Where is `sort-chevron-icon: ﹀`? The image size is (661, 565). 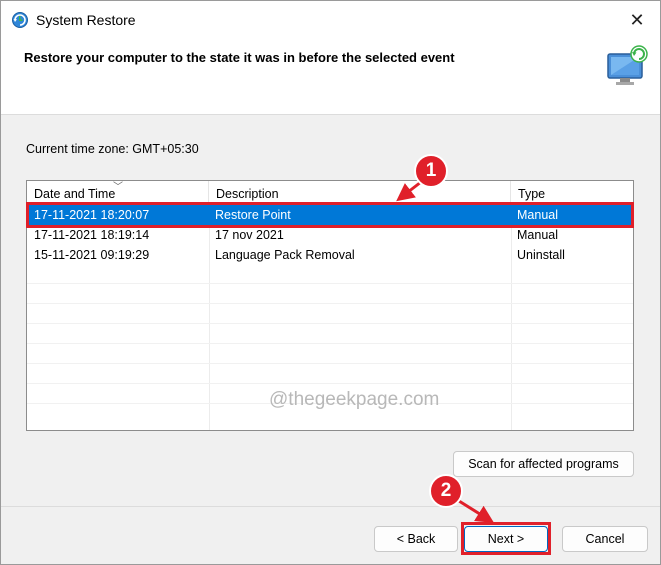 sort-chevron-icon: ﹀ is located at coordinates (118, 187).